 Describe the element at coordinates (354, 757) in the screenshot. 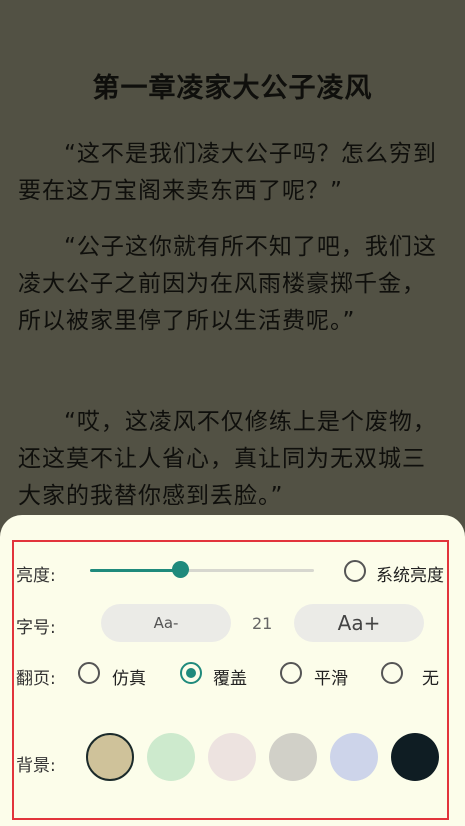

I see `background-swatch-blue` at that location.